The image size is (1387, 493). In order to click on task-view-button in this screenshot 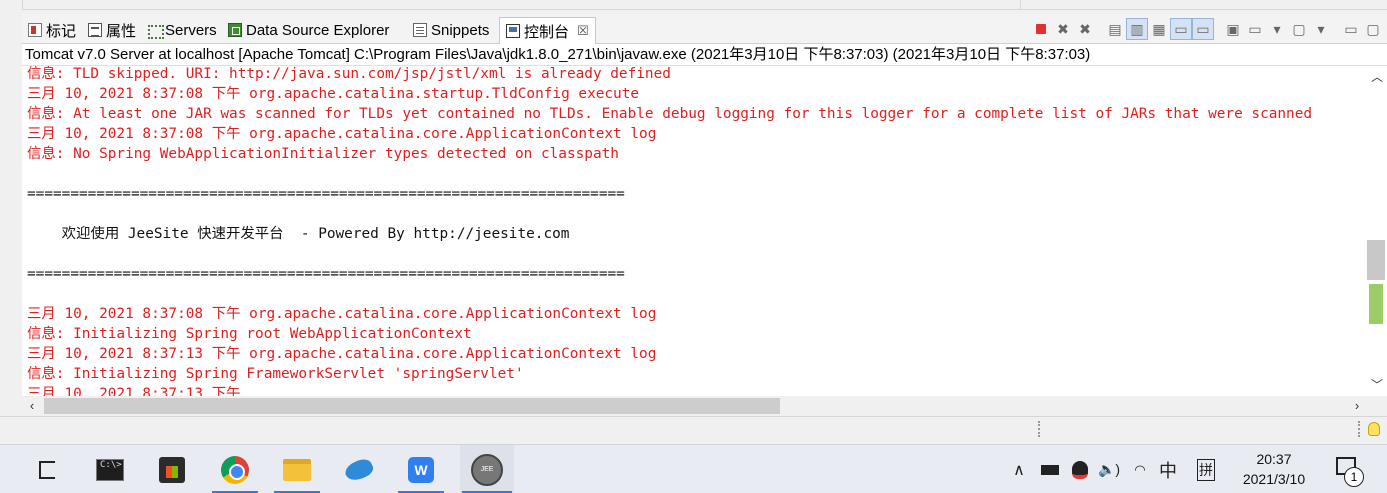, I will do `click(47, 469)`.